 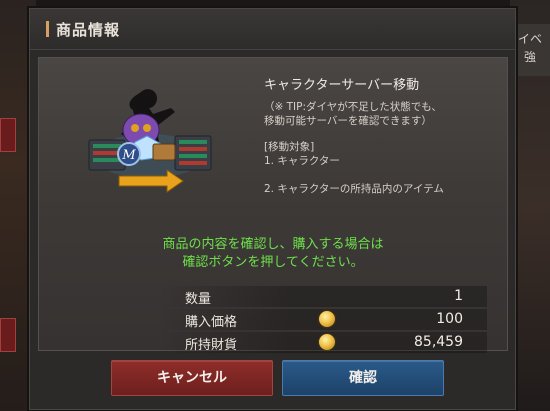 I want to click on dialog-title: 商品情報, so click(x=88, y=30).